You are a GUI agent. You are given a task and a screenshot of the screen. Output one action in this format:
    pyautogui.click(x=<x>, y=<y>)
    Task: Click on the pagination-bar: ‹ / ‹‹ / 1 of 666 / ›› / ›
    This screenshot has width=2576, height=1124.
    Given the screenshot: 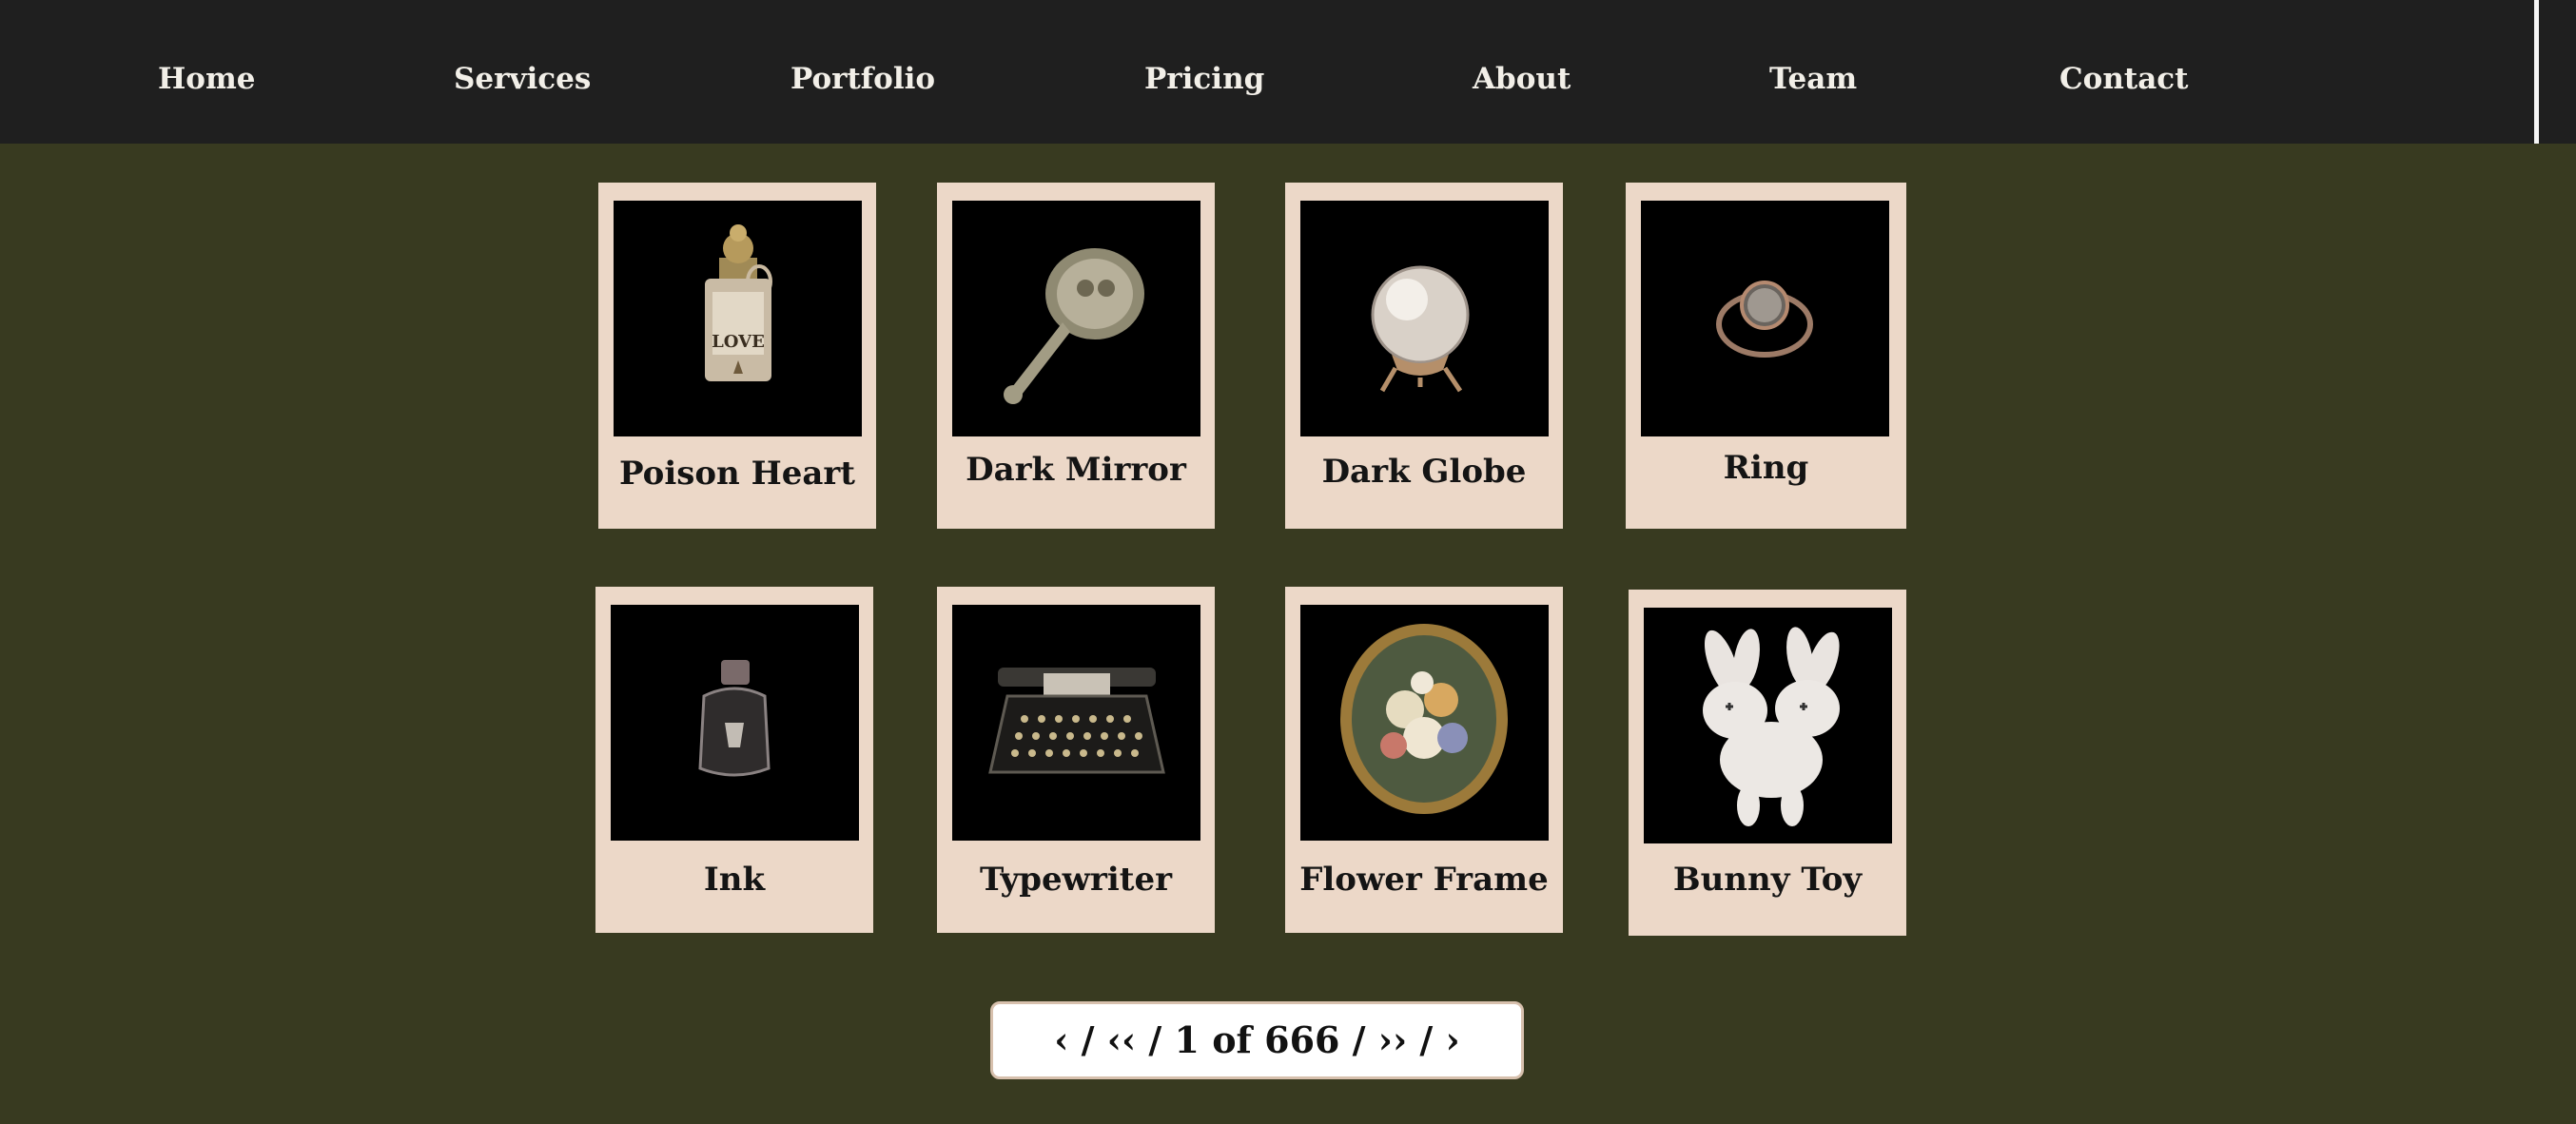 What is the action you would take?
    pyautogui.click(x=1257, y=1040)
    